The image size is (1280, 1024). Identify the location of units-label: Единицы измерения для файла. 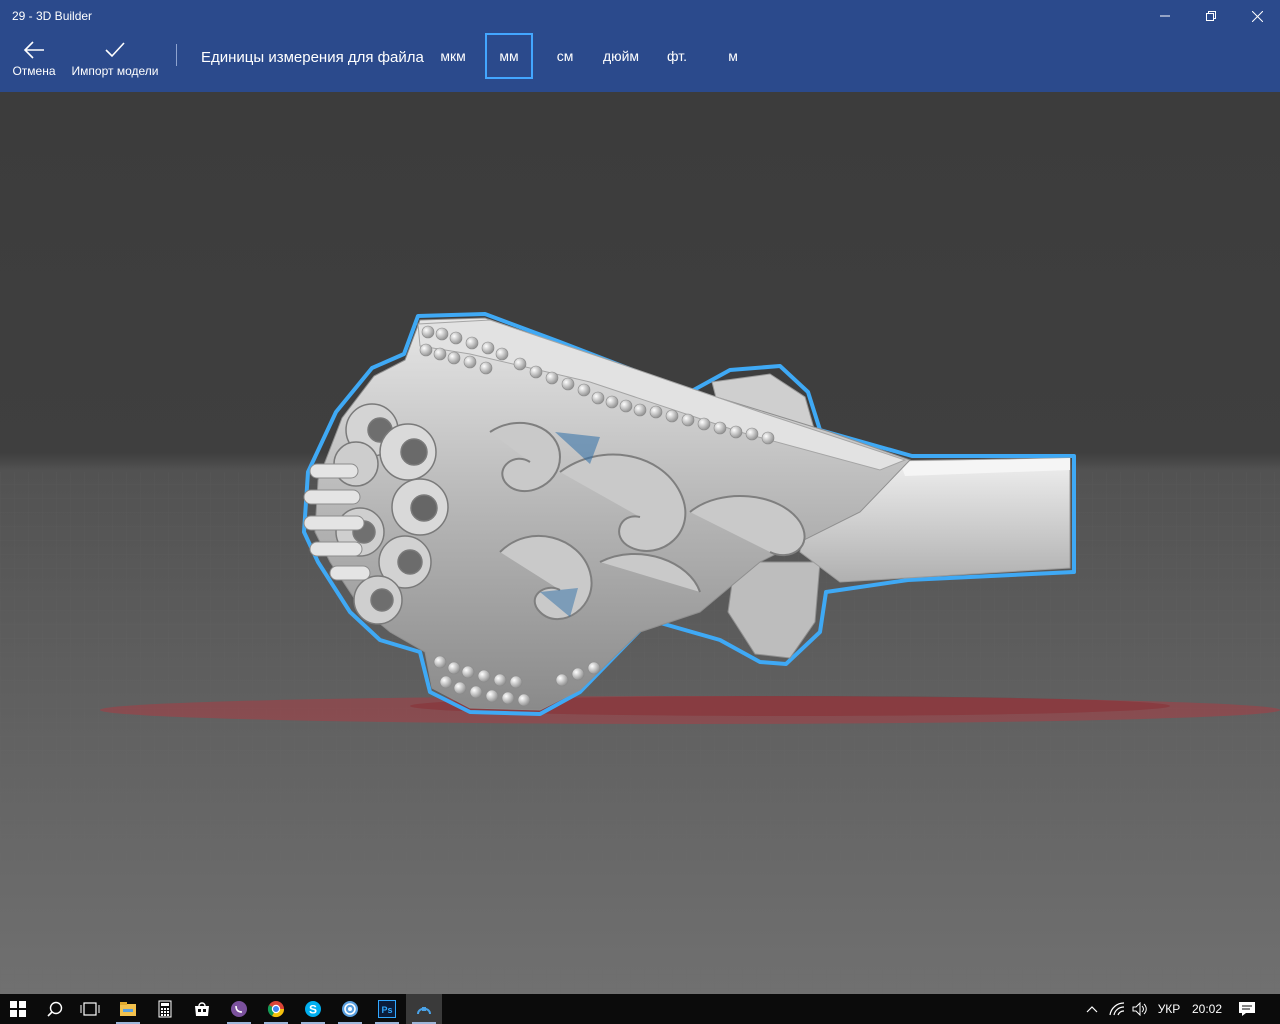
(312, 57).